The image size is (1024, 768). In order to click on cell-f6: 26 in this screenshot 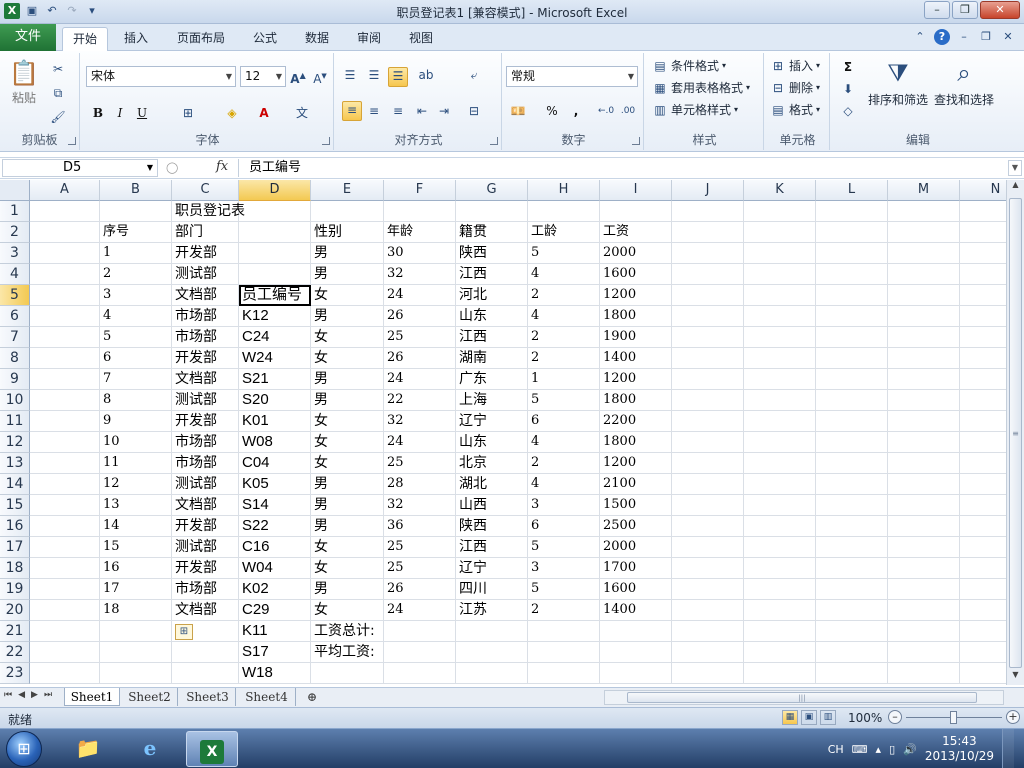, I will do `click(420, 316)`.